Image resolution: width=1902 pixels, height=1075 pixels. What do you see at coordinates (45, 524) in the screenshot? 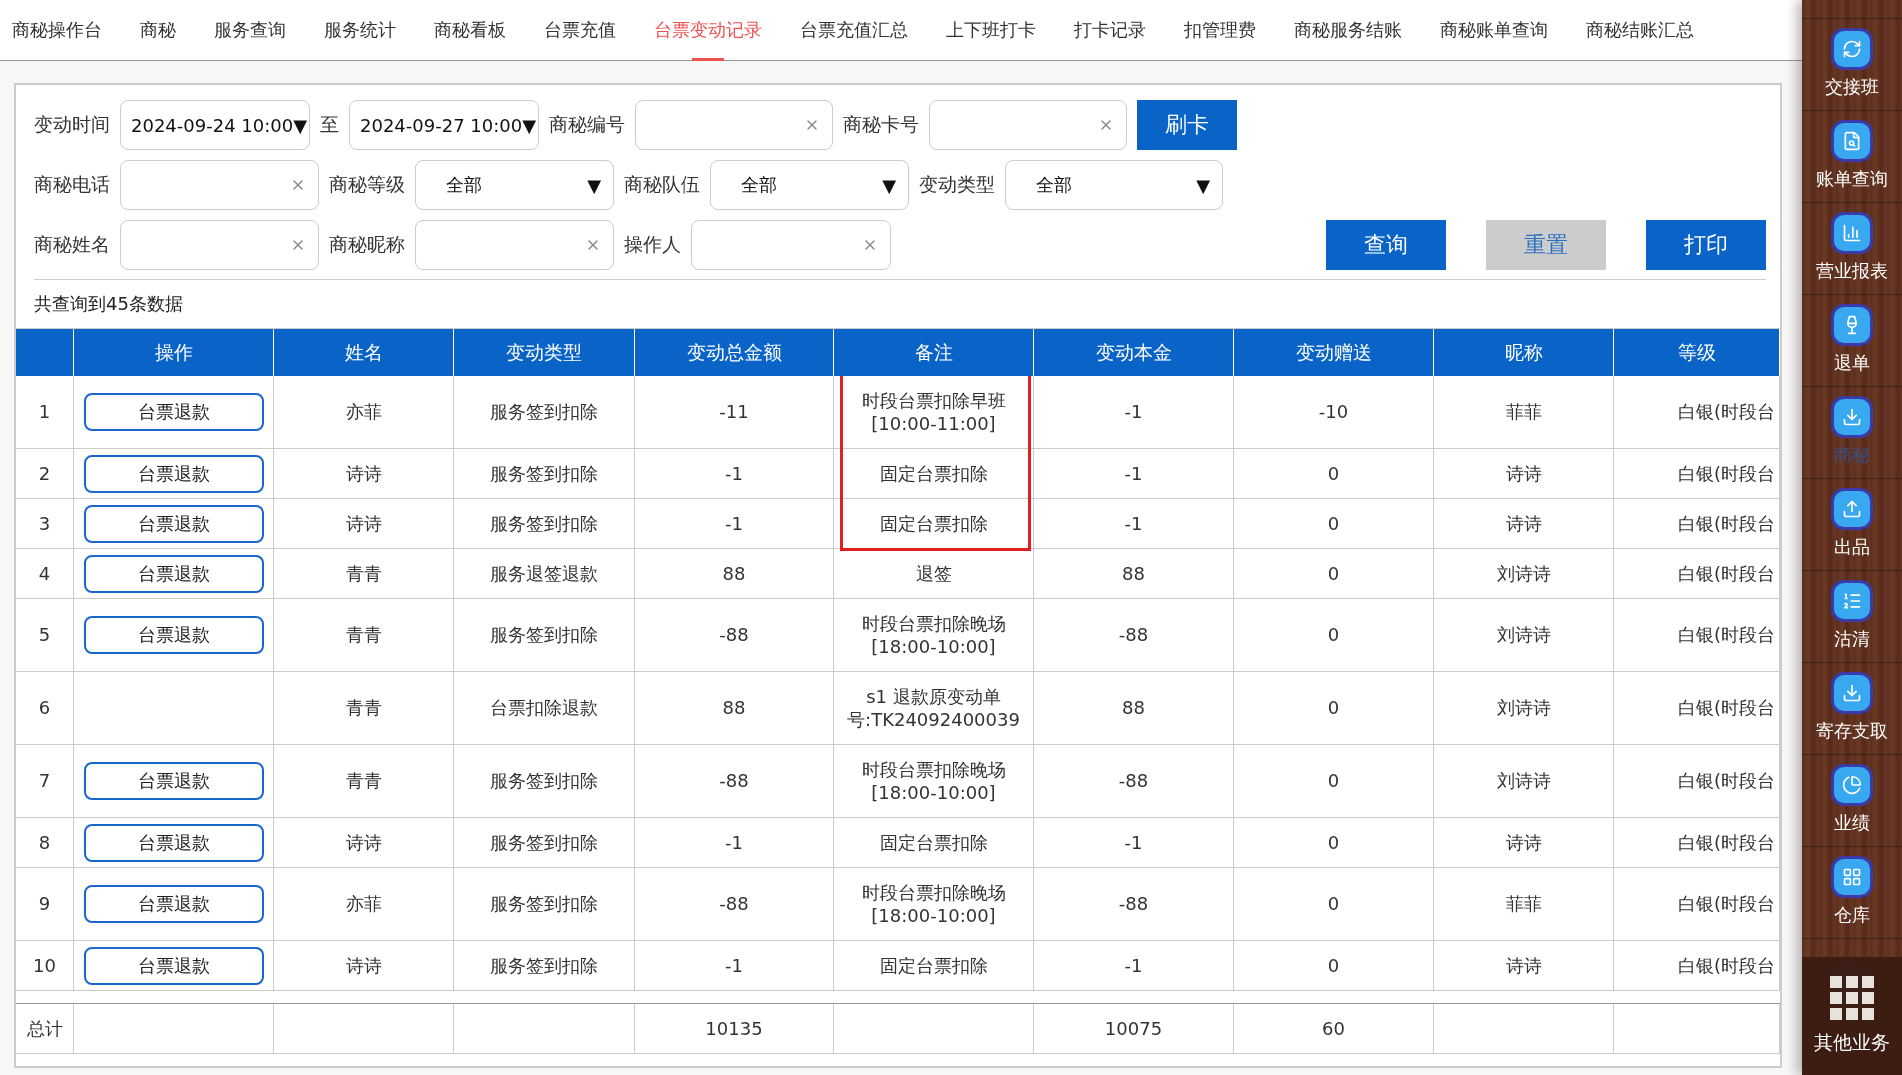
I see `row-number: 3` at bounding box center [45, 524].